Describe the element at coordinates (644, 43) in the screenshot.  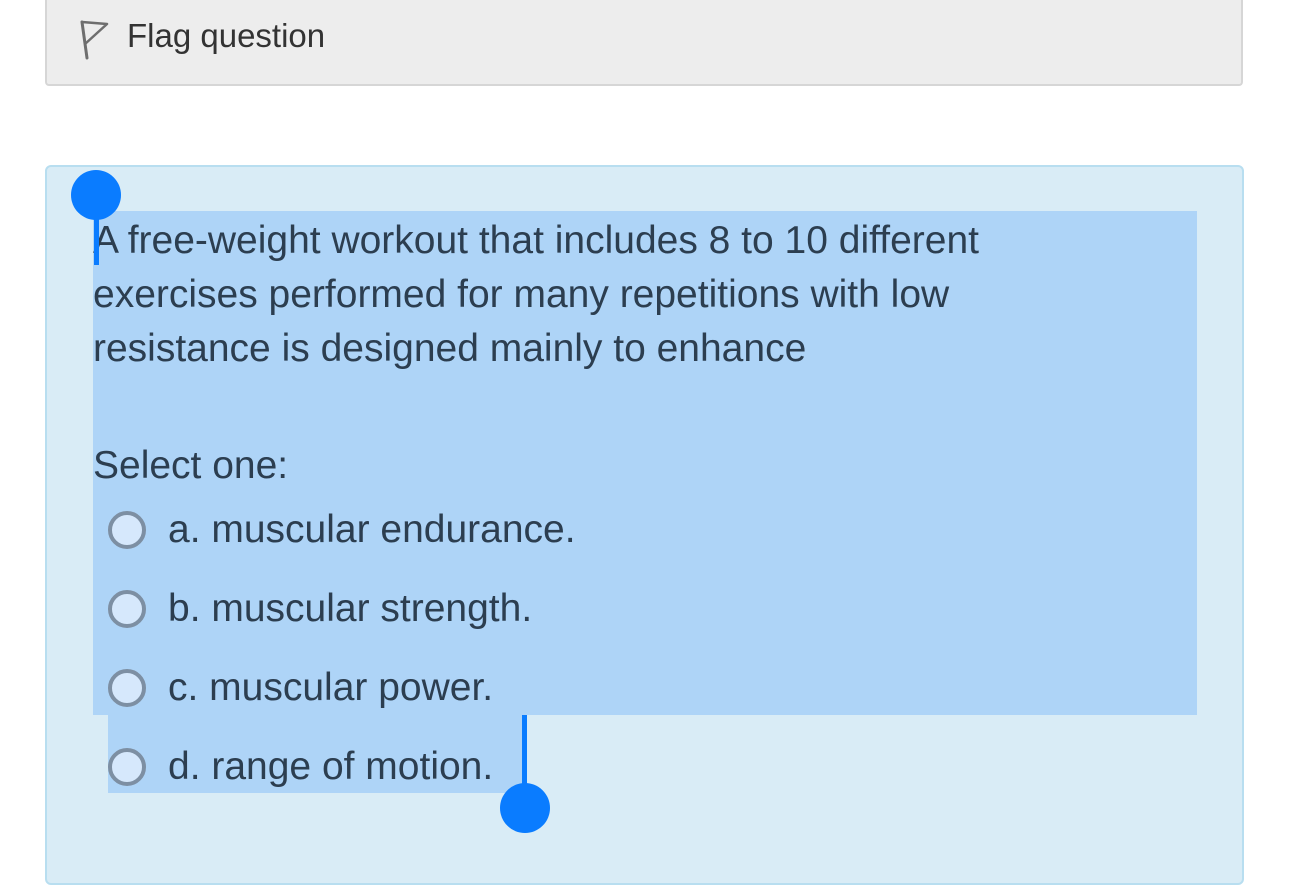
I see `flag-question-bar: Flag question` at that location.